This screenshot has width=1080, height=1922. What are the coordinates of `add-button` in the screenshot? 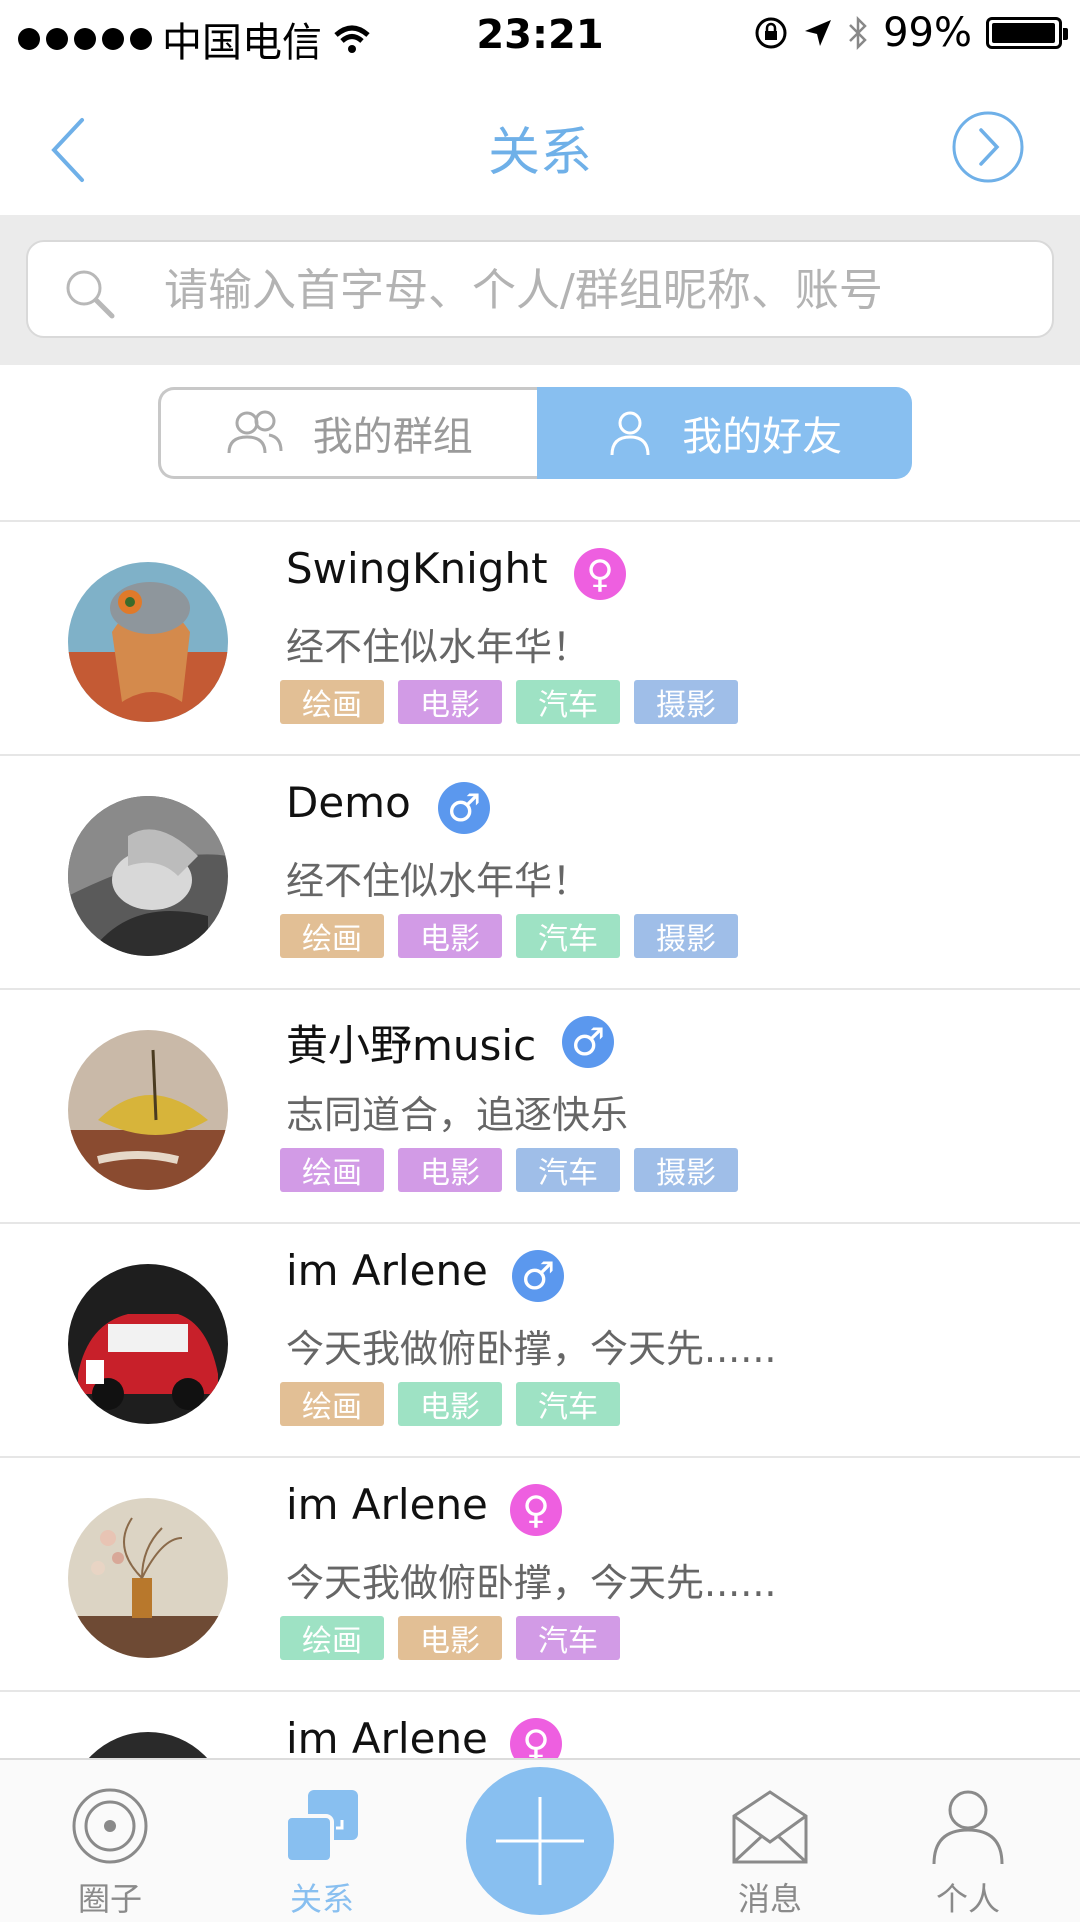 It's located at (540, 1841).